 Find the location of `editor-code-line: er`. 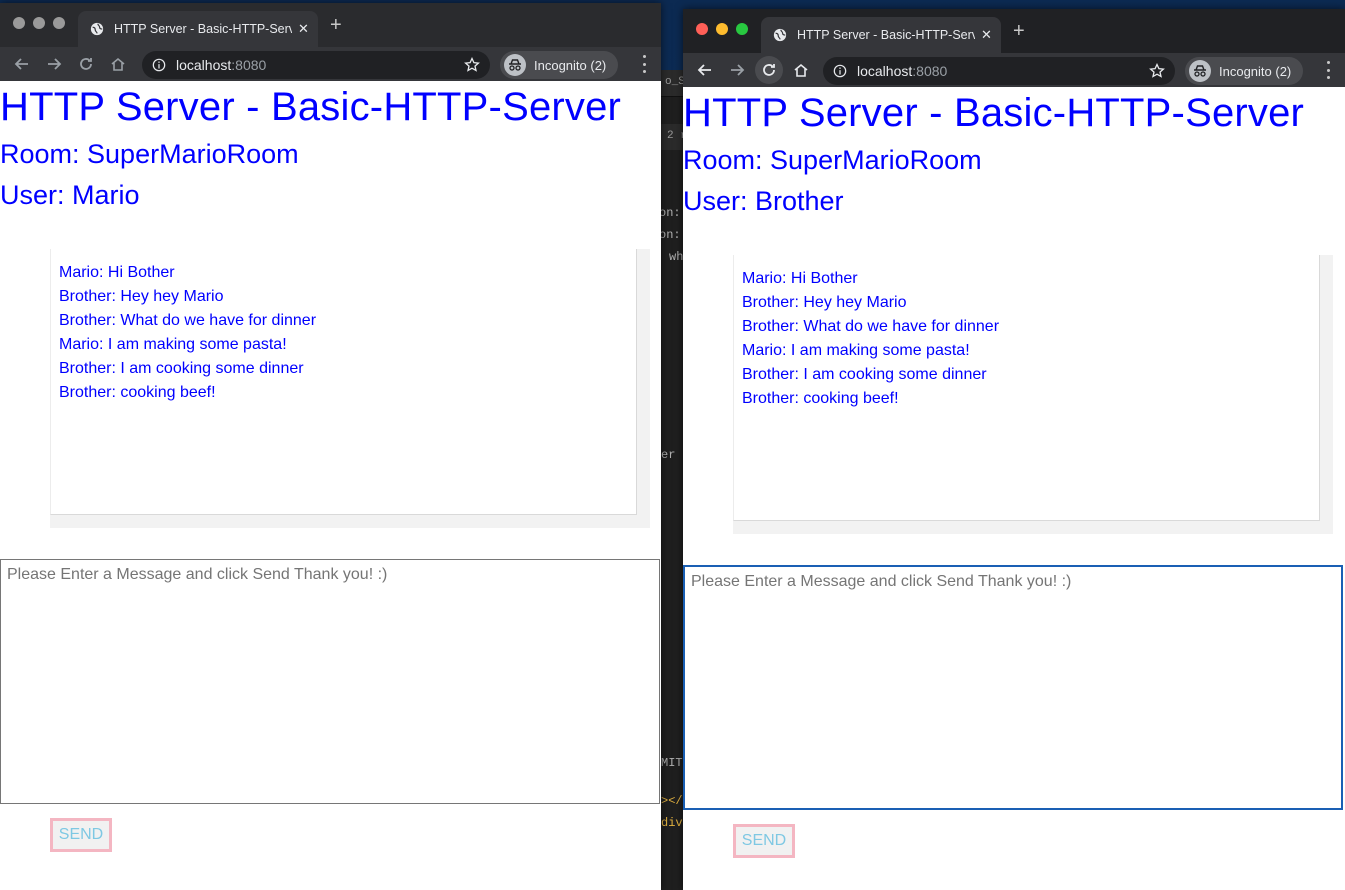

editor-code-line: er is located at coordinates (668, 455).